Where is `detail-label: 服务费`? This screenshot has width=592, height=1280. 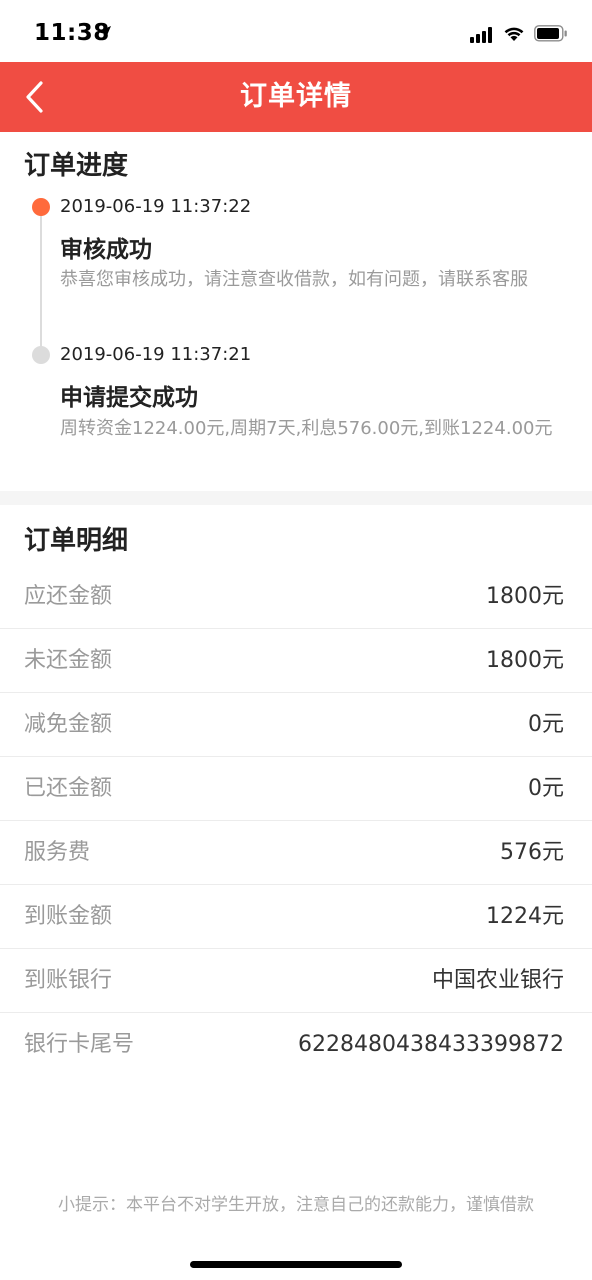 detail-label: 服务费 is located at coordinates (57, 852).